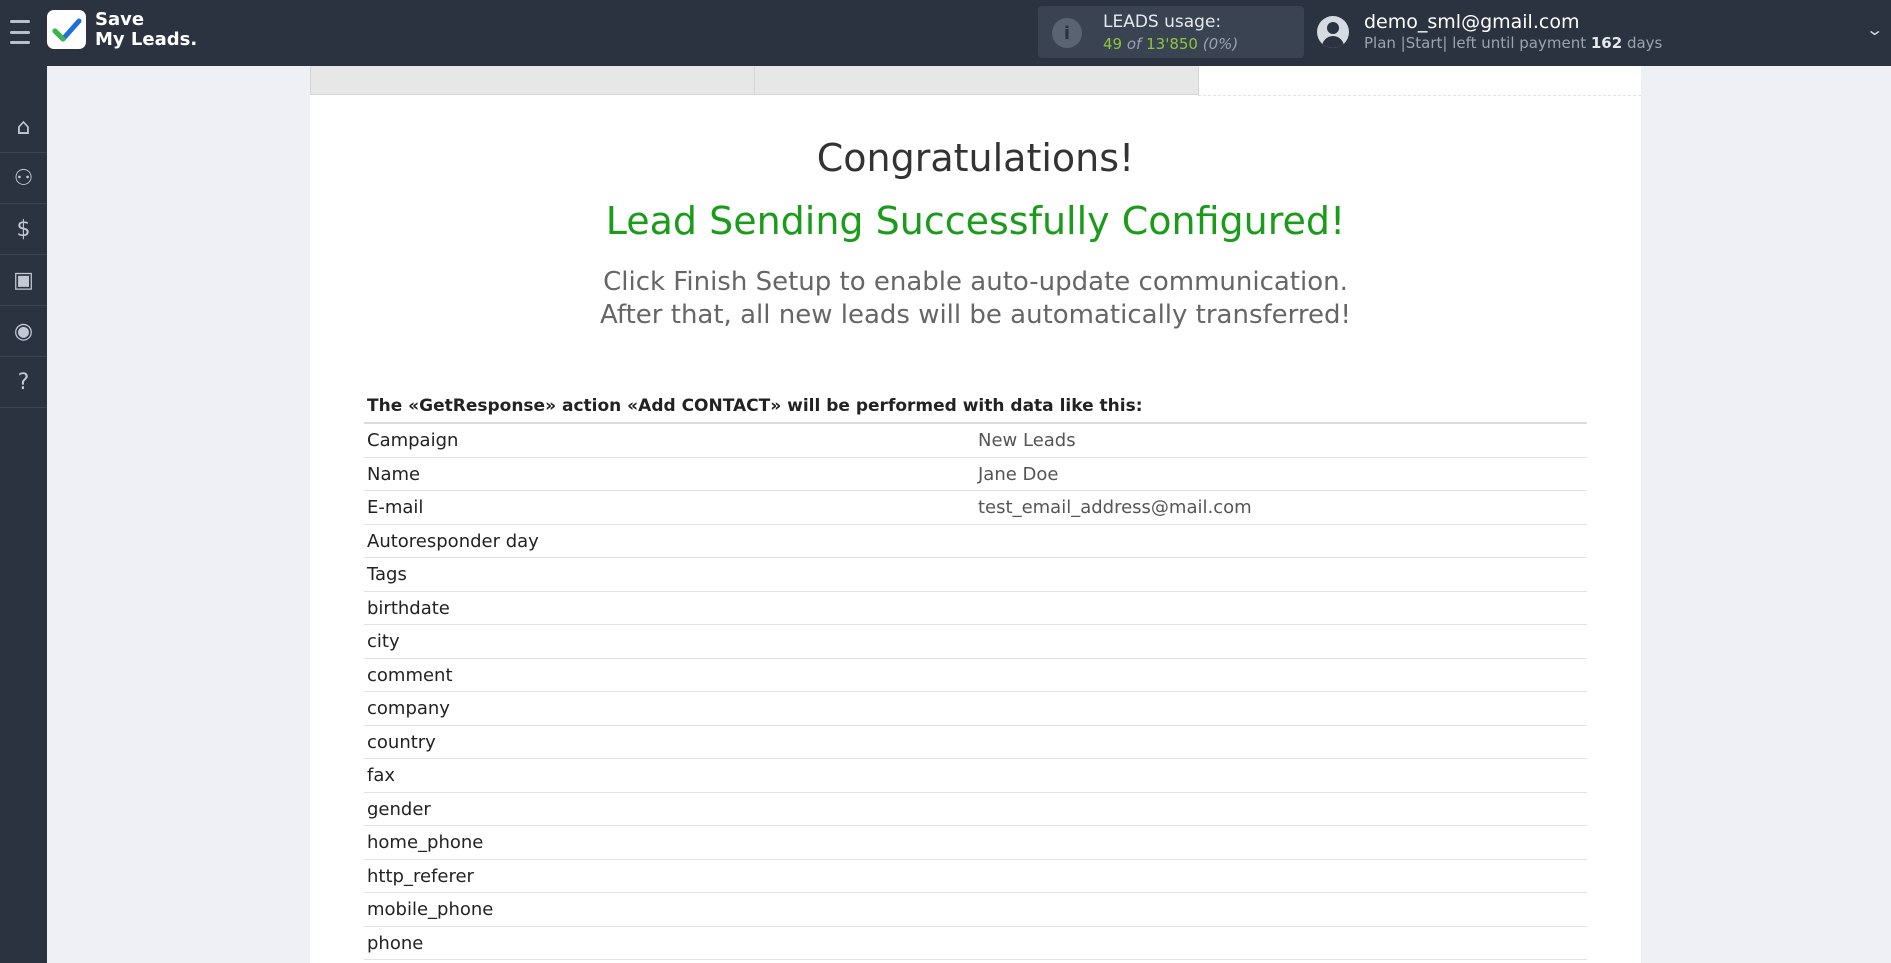  Describe the element at coordinates (975, 943) in the screenshot. I see `table-row: phone` at that location.